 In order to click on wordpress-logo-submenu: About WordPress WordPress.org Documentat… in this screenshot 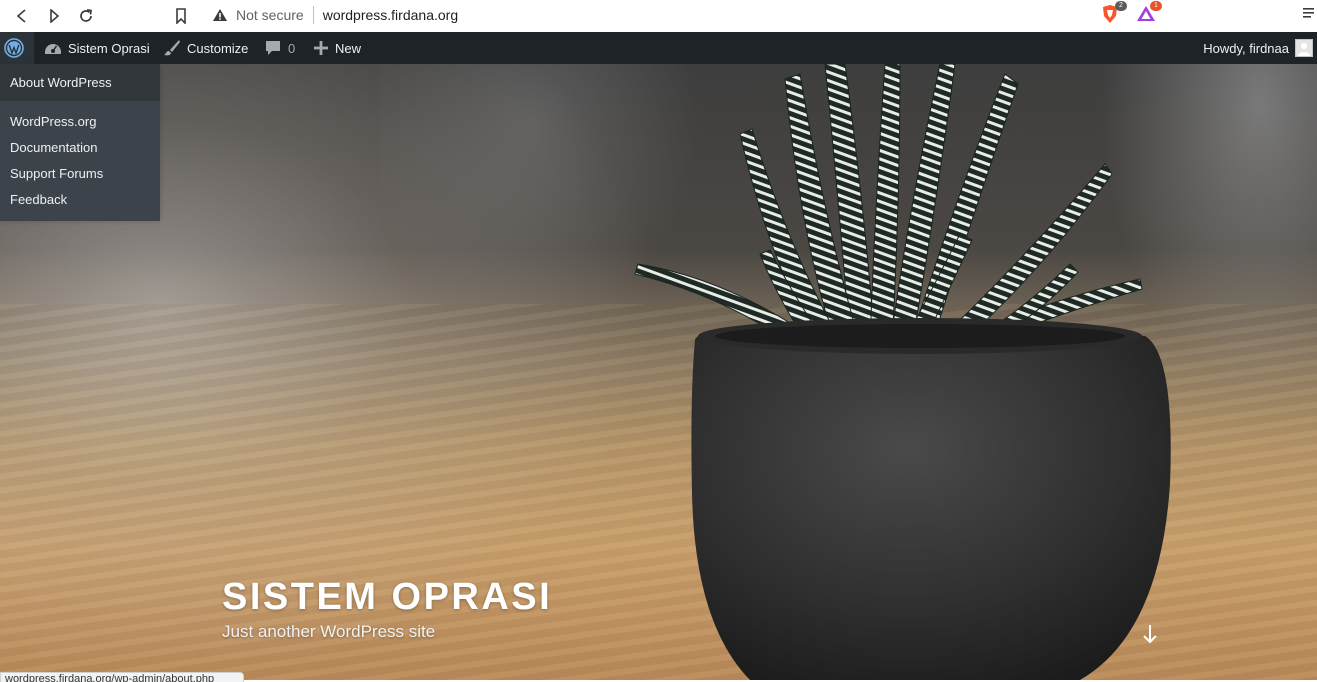, I will do `click(80, 142)`.